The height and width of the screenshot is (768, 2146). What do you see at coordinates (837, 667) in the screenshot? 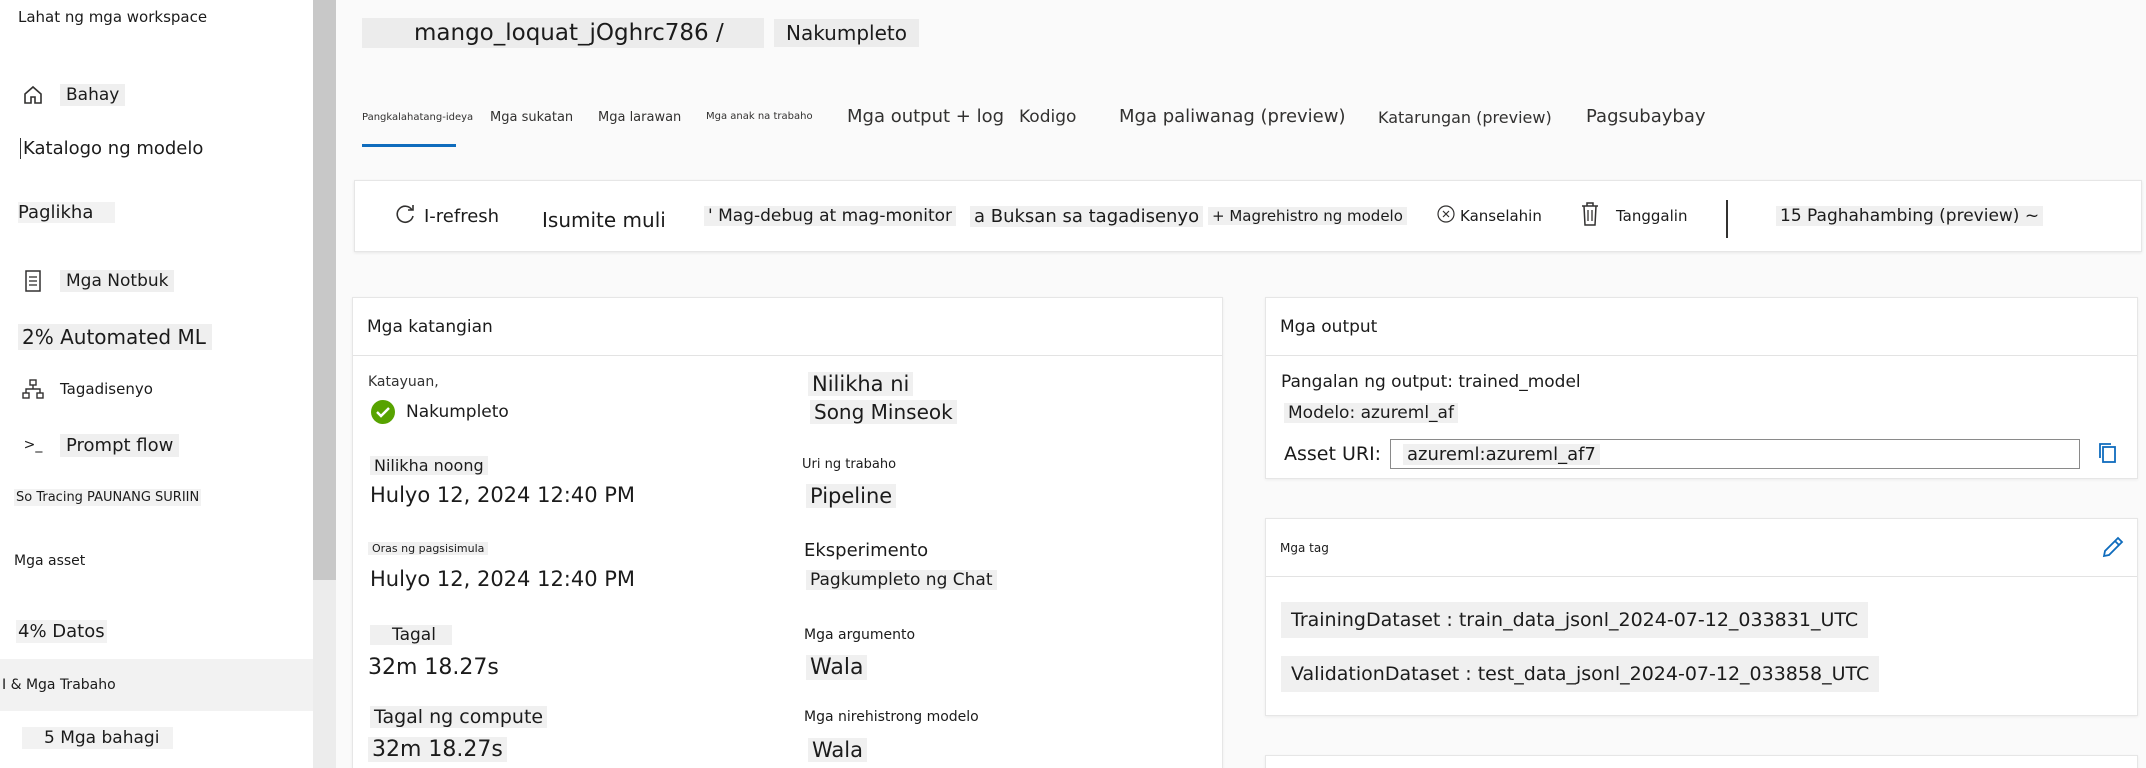
I see `arguments-value: Wala` at bounding box center [837, 667].